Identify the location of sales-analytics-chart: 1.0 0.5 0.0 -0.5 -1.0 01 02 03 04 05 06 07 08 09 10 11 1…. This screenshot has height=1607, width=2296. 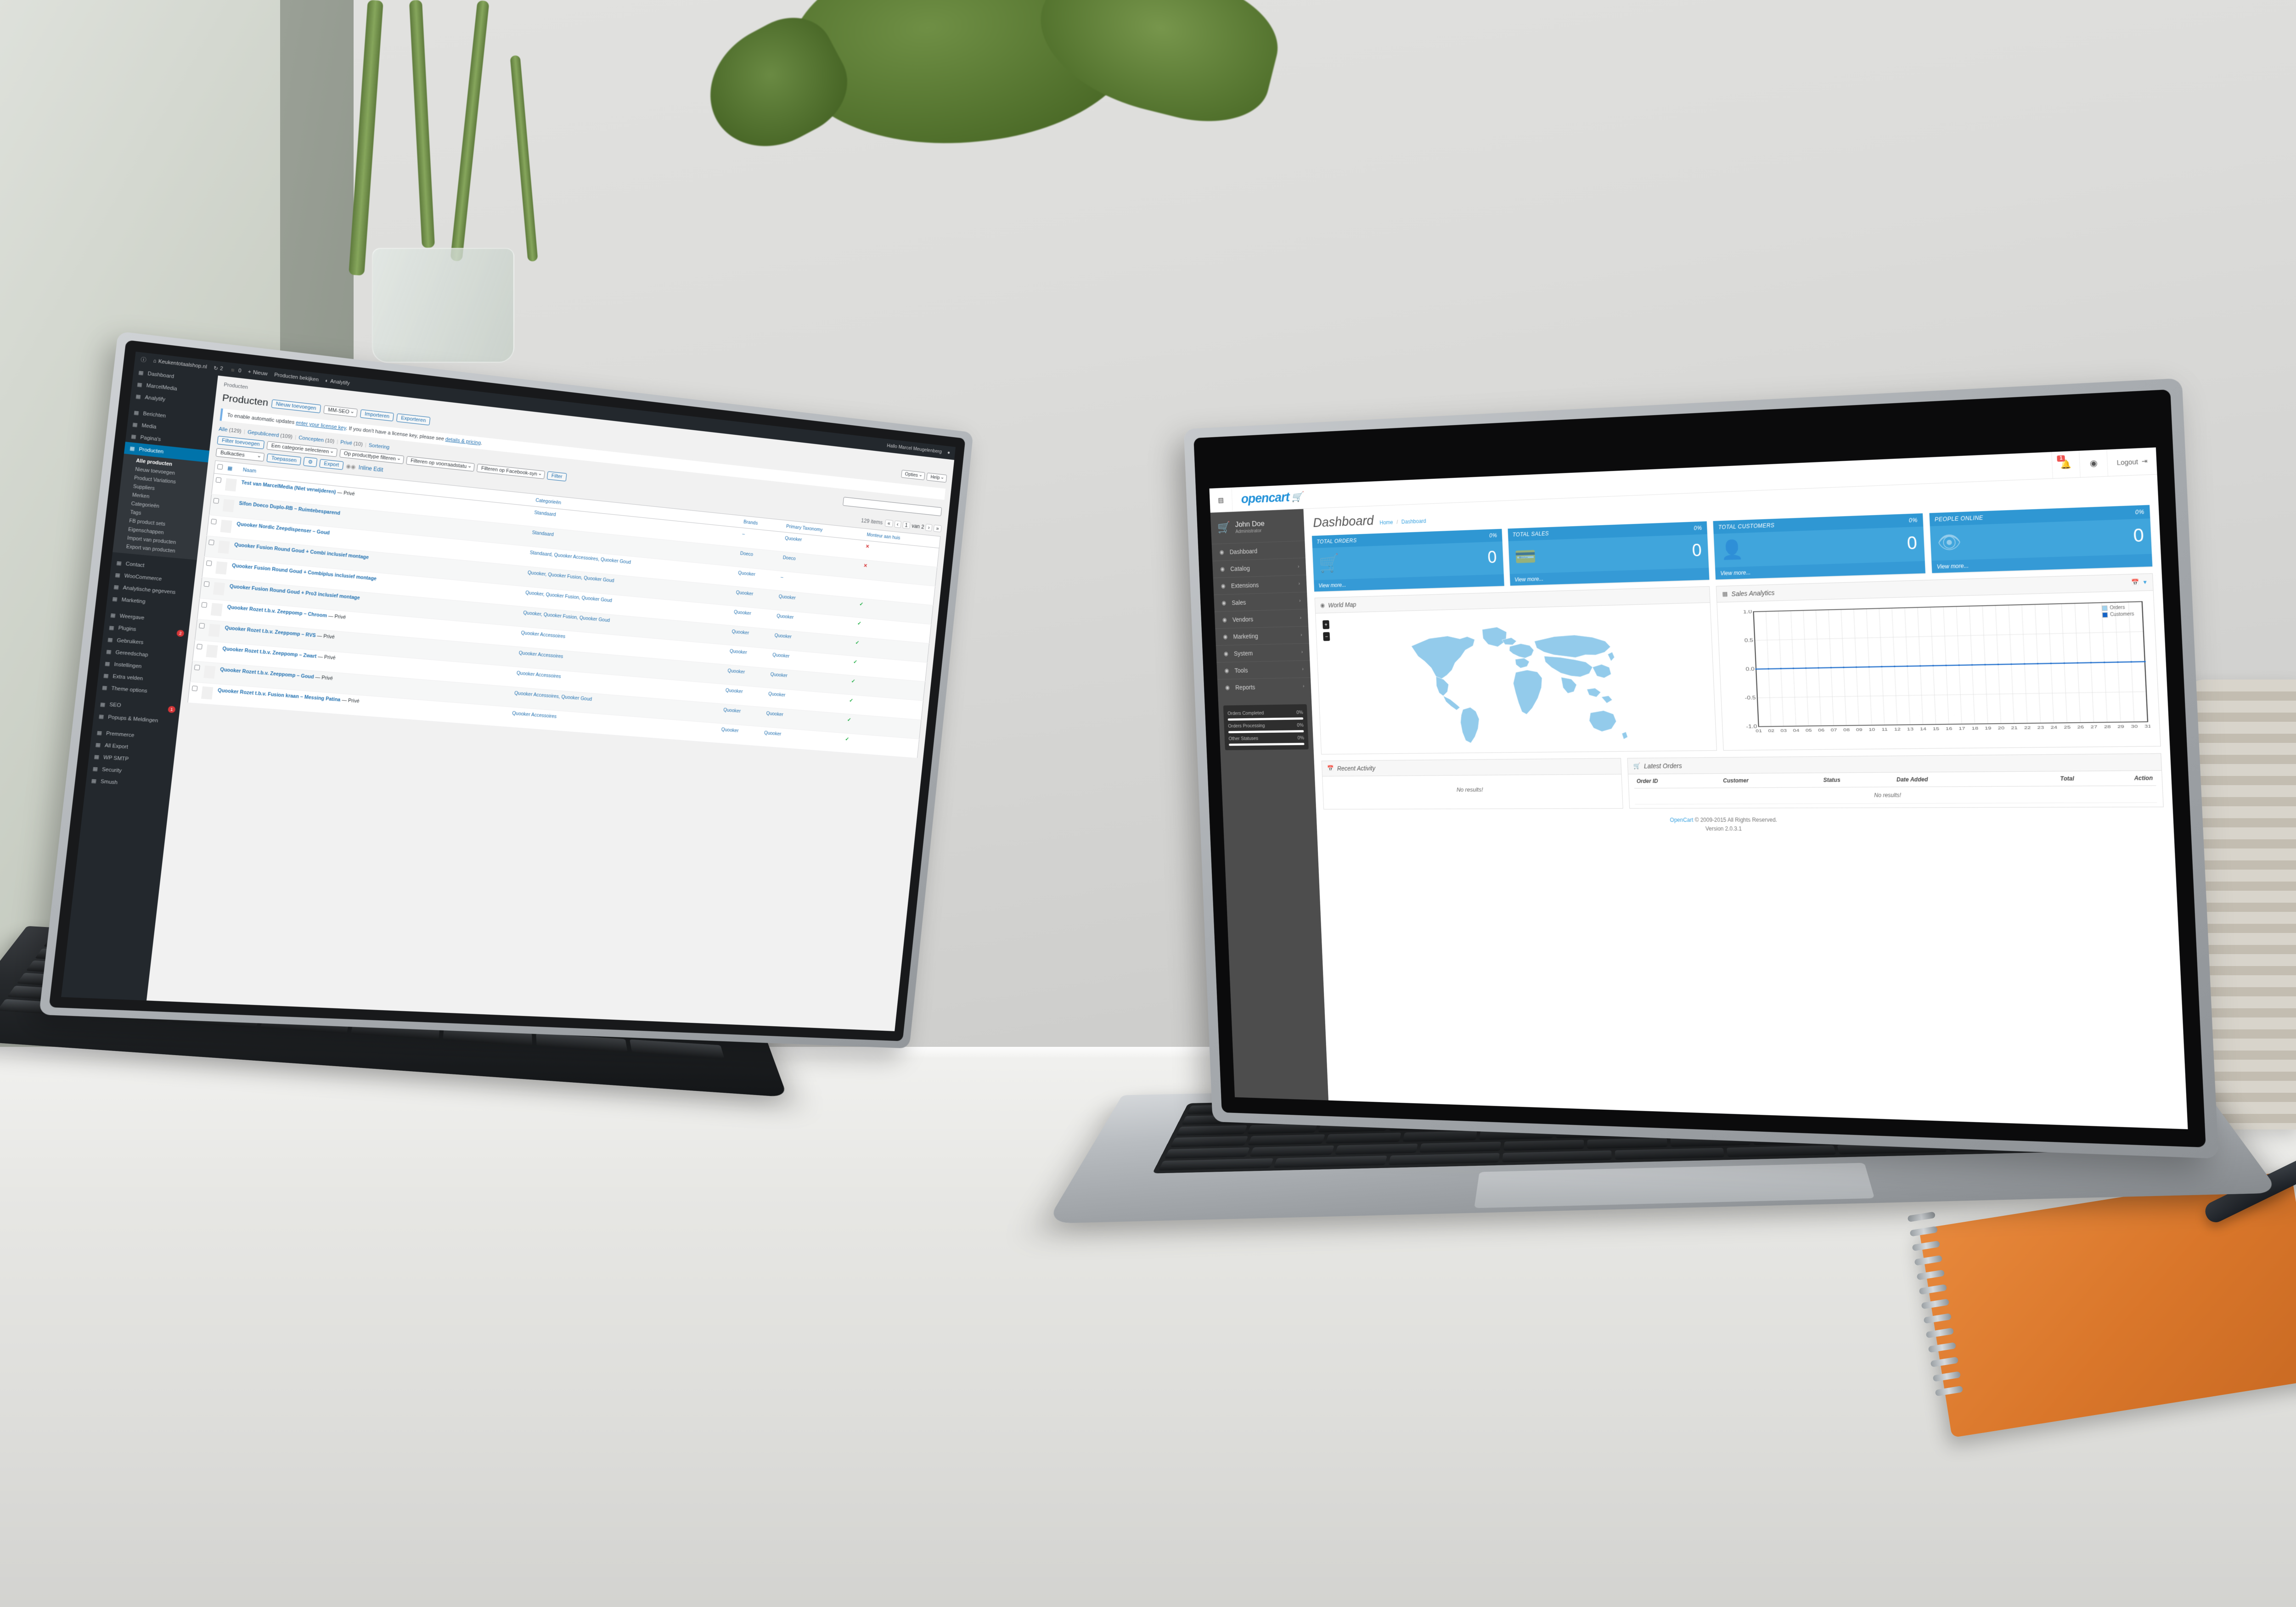
(1938, 670).